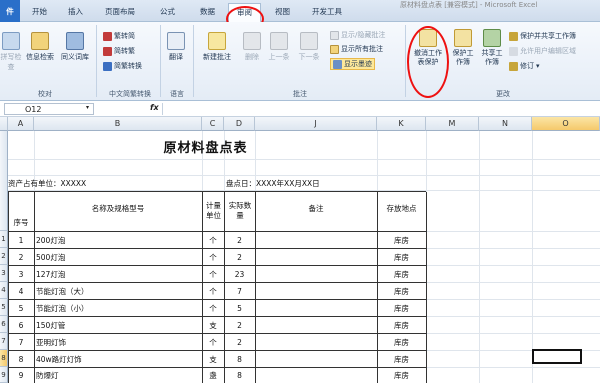 This screenshot has height=383, width=600. Describe the element at coordinates (4, 181) in the screenshot. I see `row-header-top` at that location.